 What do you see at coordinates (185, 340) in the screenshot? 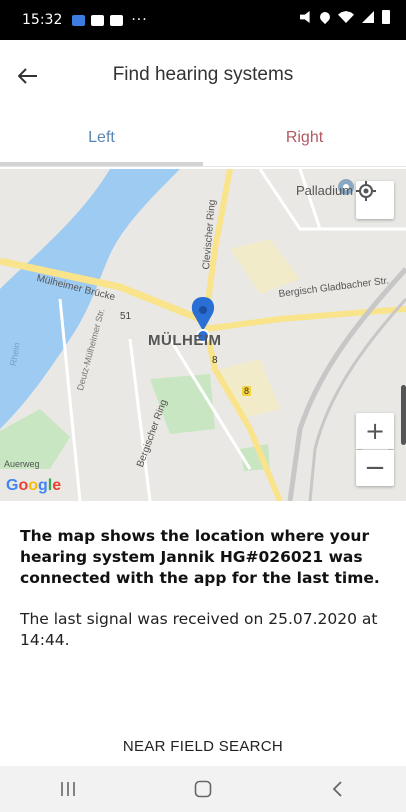
I see `map-label-district: MÜLHEIM` at bounding box center [185, 340].